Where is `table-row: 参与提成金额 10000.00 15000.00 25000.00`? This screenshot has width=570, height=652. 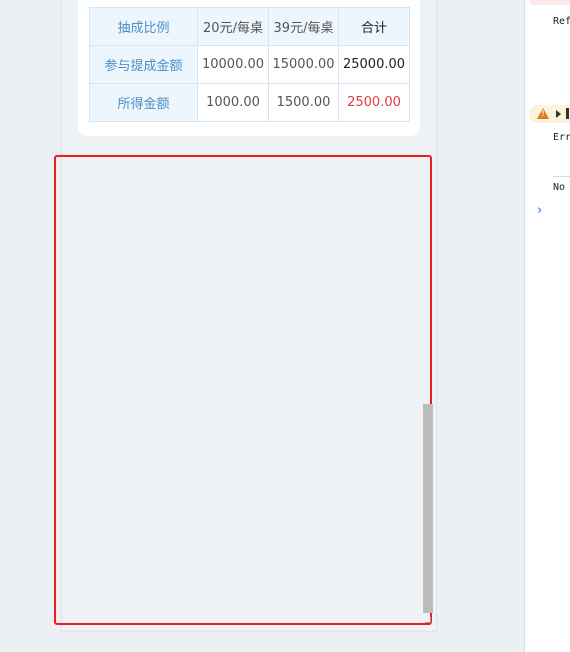
table-row: 参与提成金额 10000.00 15000.00 25000.00 is located at coordinates (249, 64).